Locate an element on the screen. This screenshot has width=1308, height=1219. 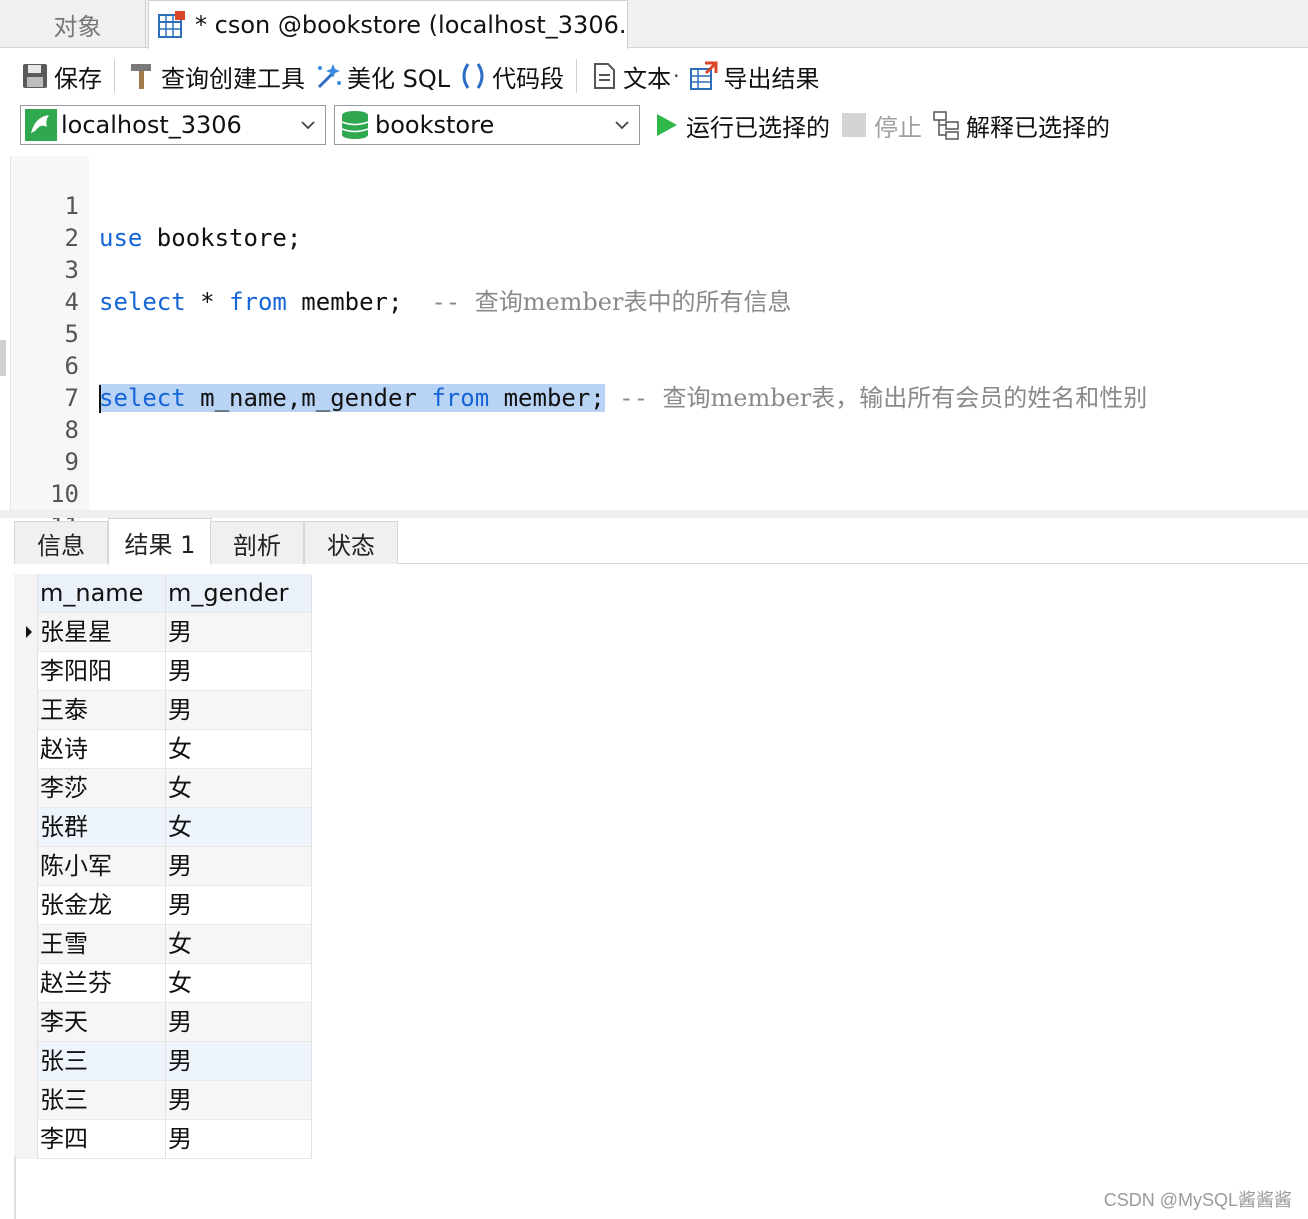
splitter-handle is located at coordinates (3, 358).